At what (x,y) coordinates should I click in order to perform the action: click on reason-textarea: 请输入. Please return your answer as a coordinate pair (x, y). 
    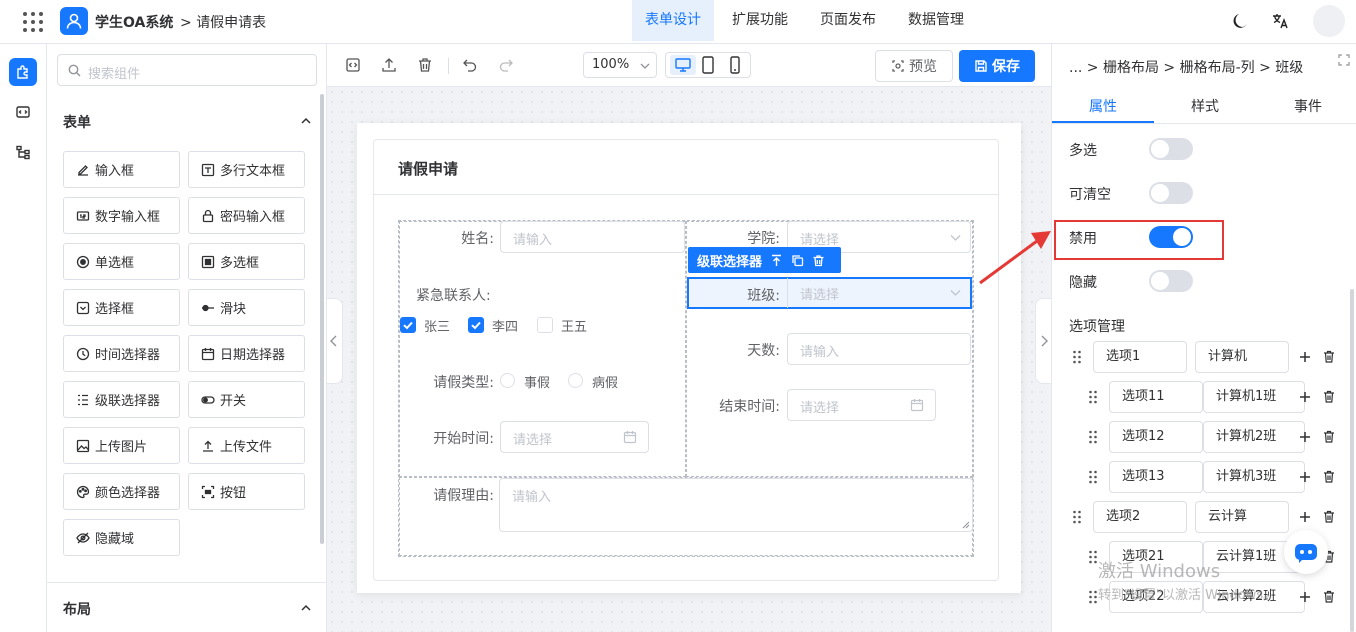
    Looking at the image, I should click on (736, 505).